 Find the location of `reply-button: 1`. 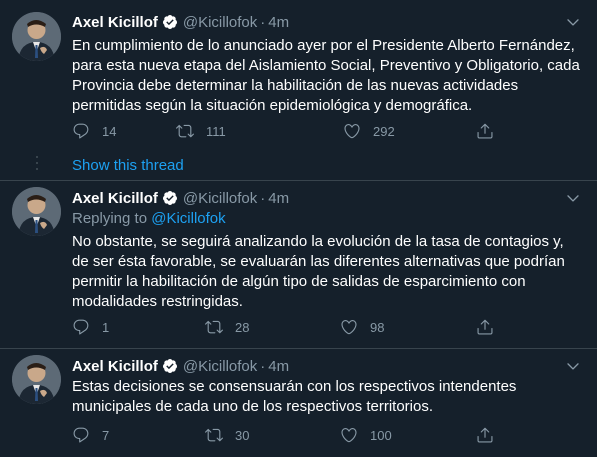

reply-button: 1 is located at coordinates (90, 327).